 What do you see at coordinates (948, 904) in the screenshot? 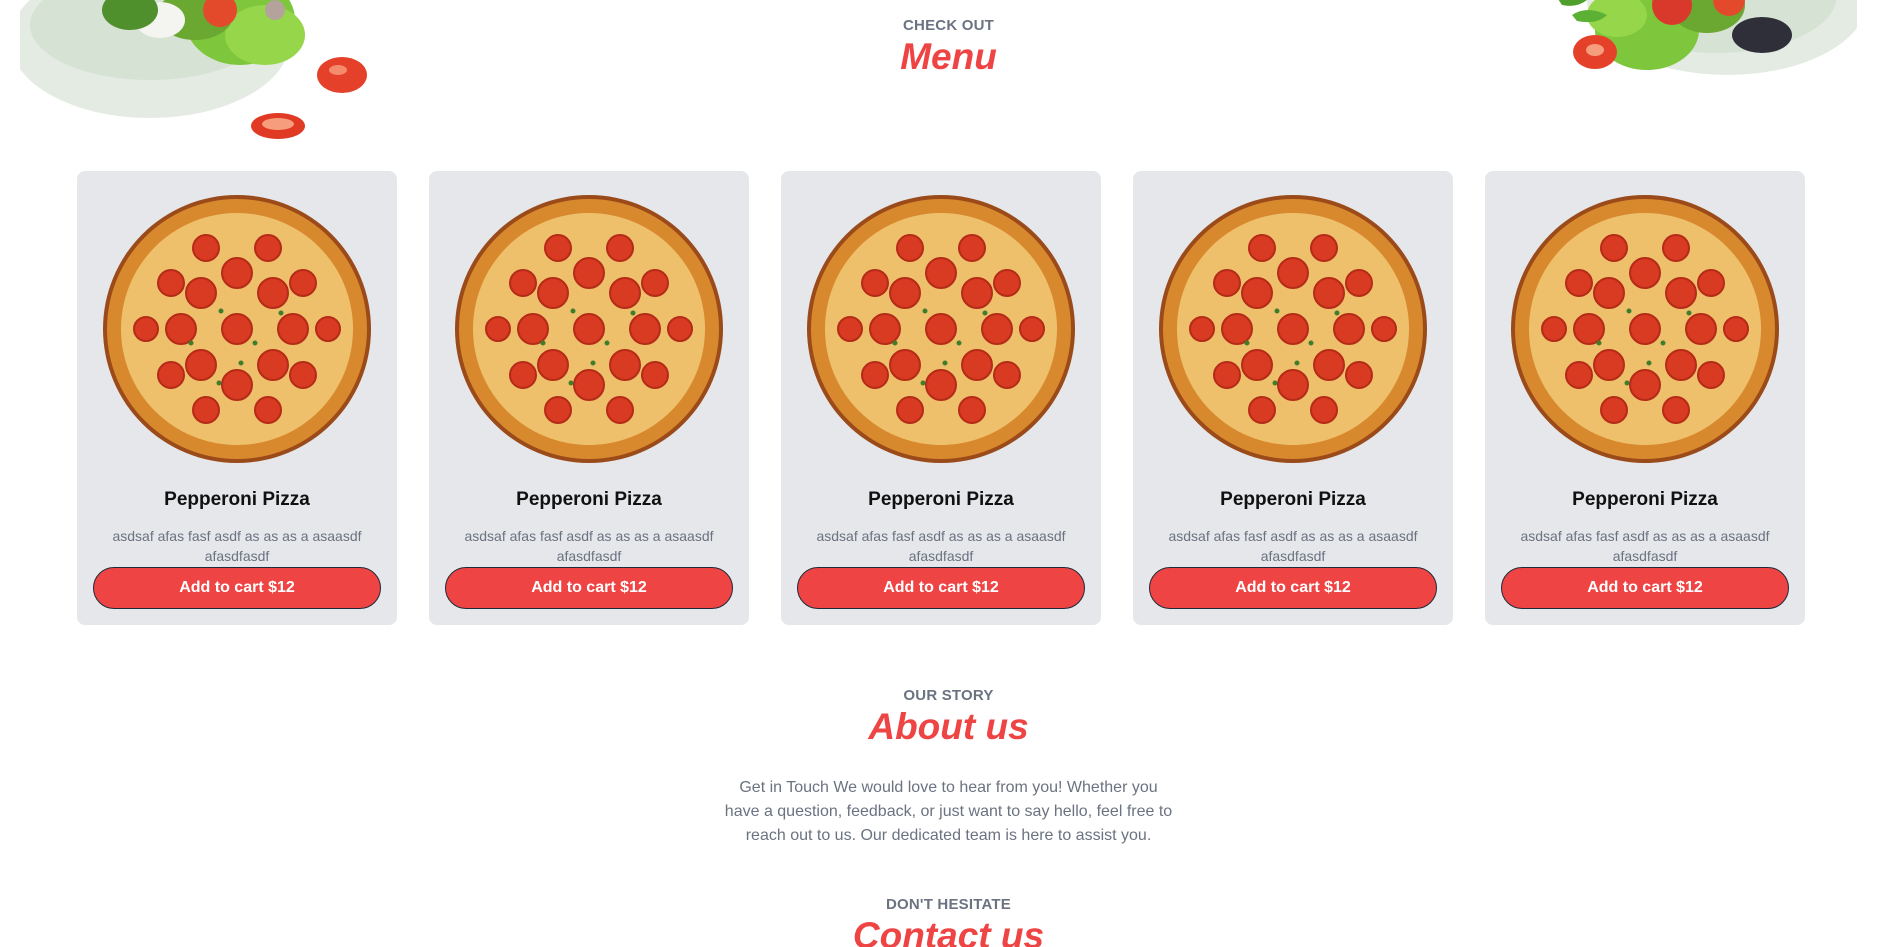
I see `contact-eyebrow: DON'T HESITATE` at bounding box center [948, 904].